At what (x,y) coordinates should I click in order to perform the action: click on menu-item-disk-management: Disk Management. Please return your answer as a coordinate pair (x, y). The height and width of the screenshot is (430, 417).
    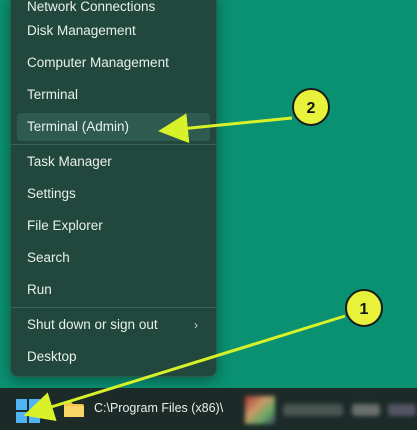
    Looking at the image, I should click on (113, 31).